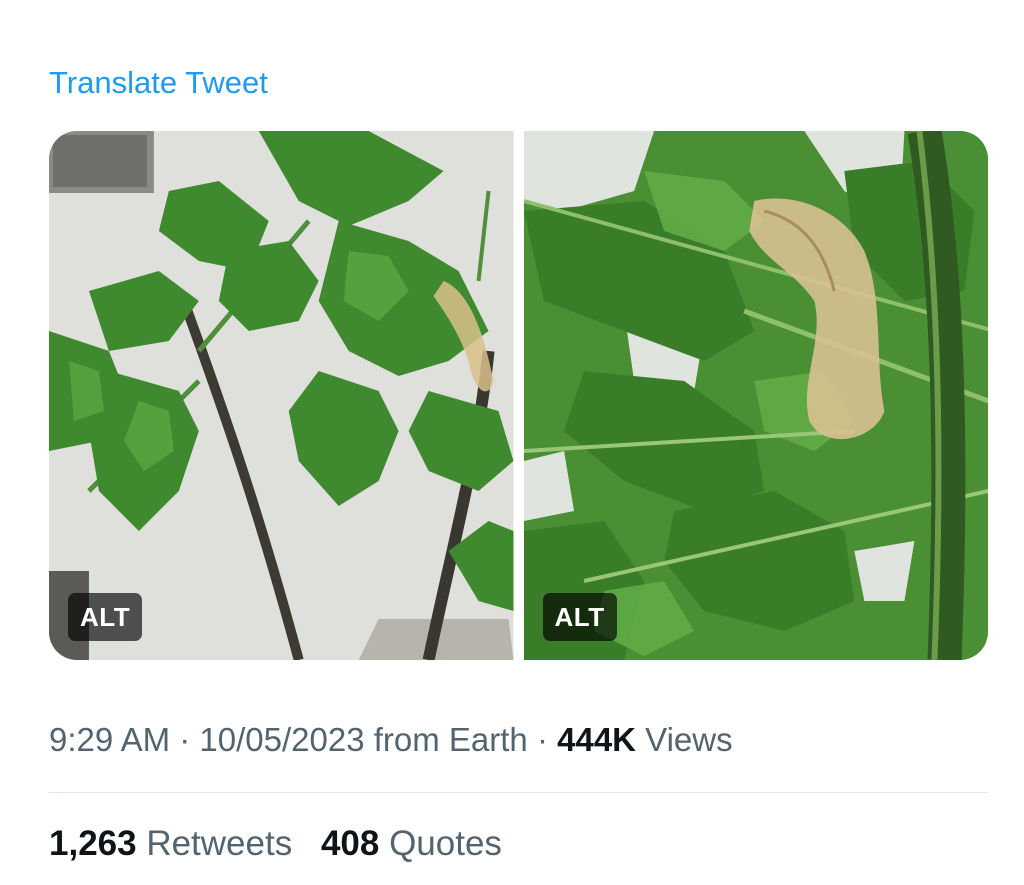  I want to click on tweet-time: 9:29 AM, so click(109, 739).